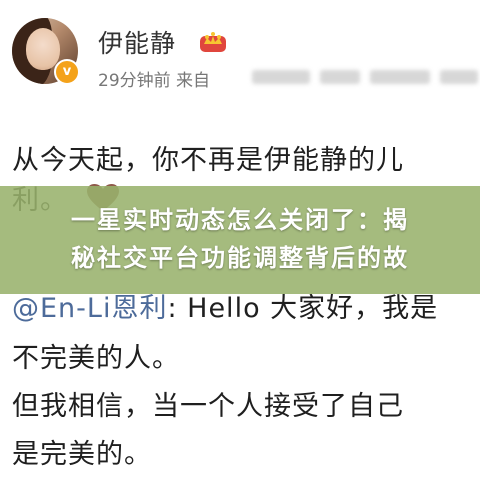 The height and width of the screenshot is (480, 480). I want to click on mention-followup: : Hello 大家好，我是, so click(303, 308).